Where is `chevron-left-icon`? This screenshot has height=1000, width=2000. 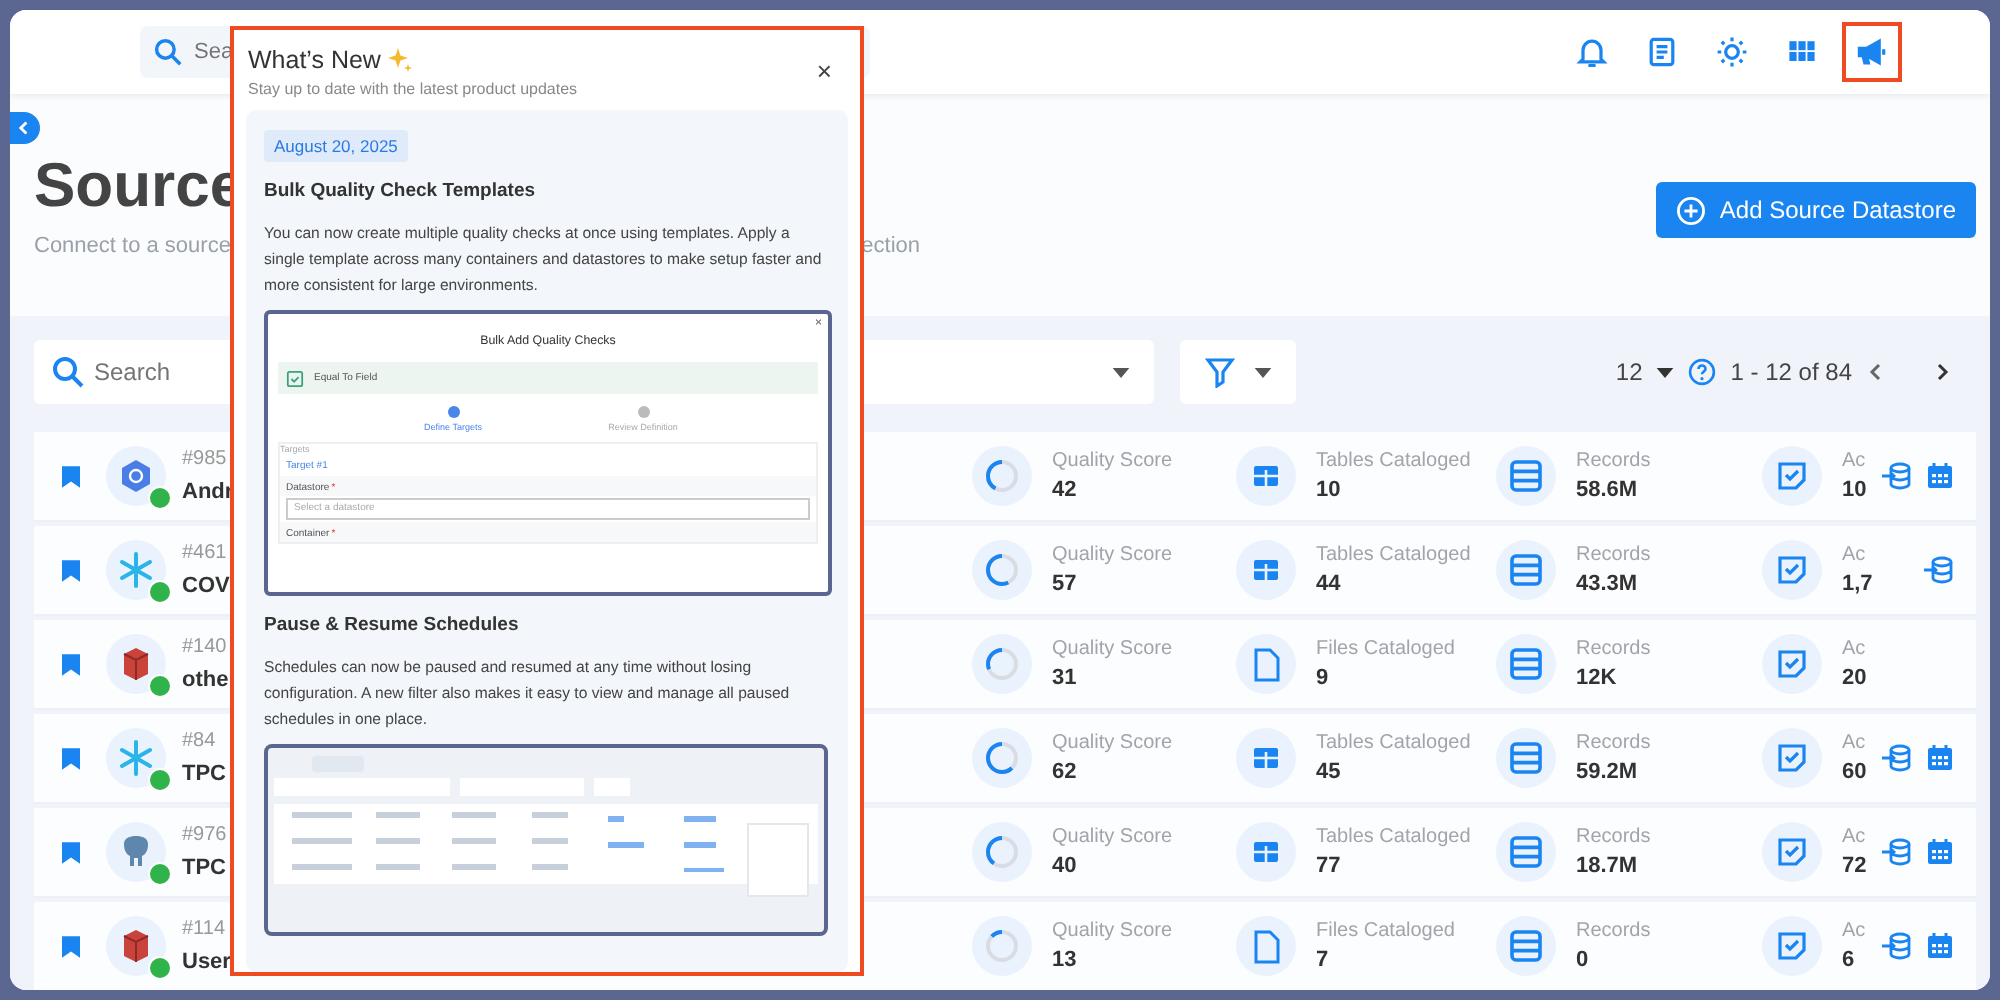
chevron-left-icon is located at coordinates (24, 128).